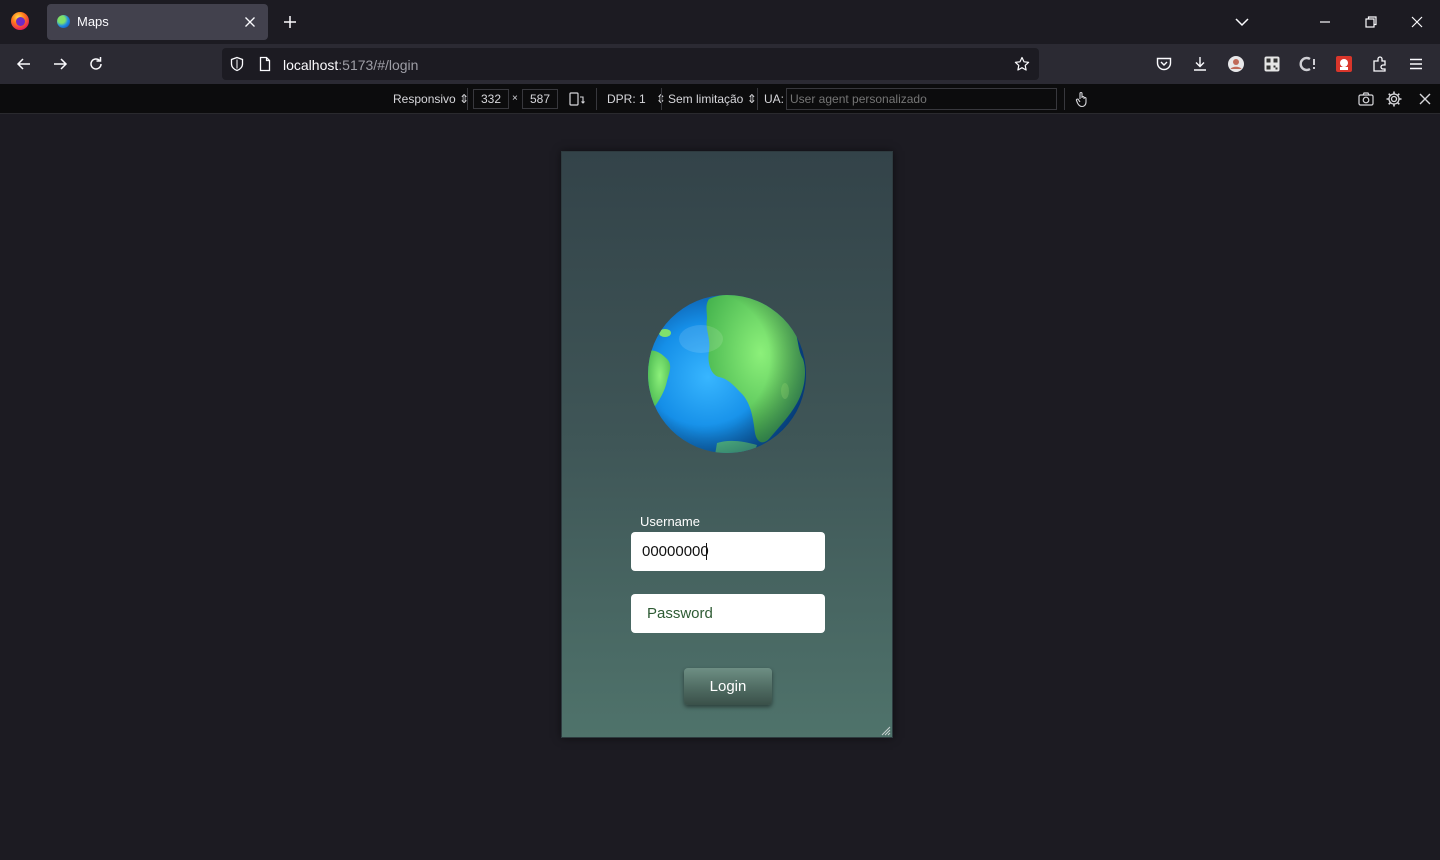  I want to click on navigation-toolbar: localhost:5173/#/login, so click(720, 64).